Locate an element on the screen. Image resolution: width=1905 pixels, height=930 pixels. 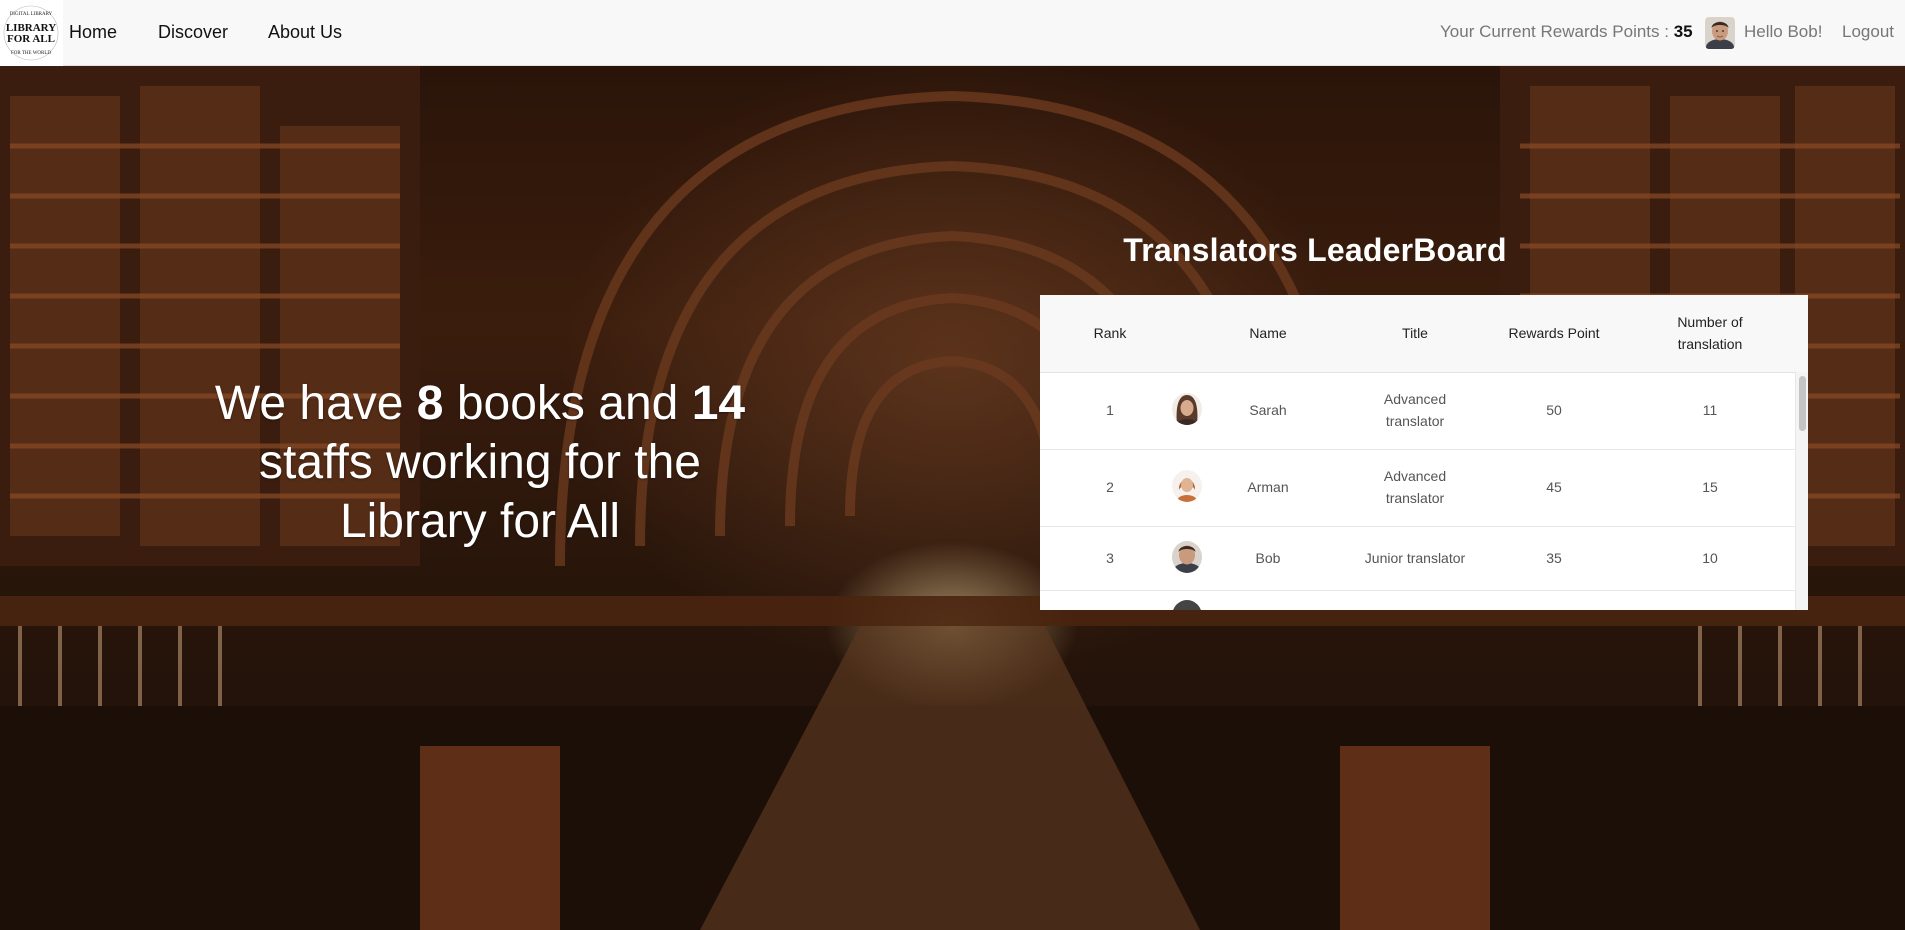
hero-text-suffix: staffs working for the Library for All is located at coordinates (480, 492).